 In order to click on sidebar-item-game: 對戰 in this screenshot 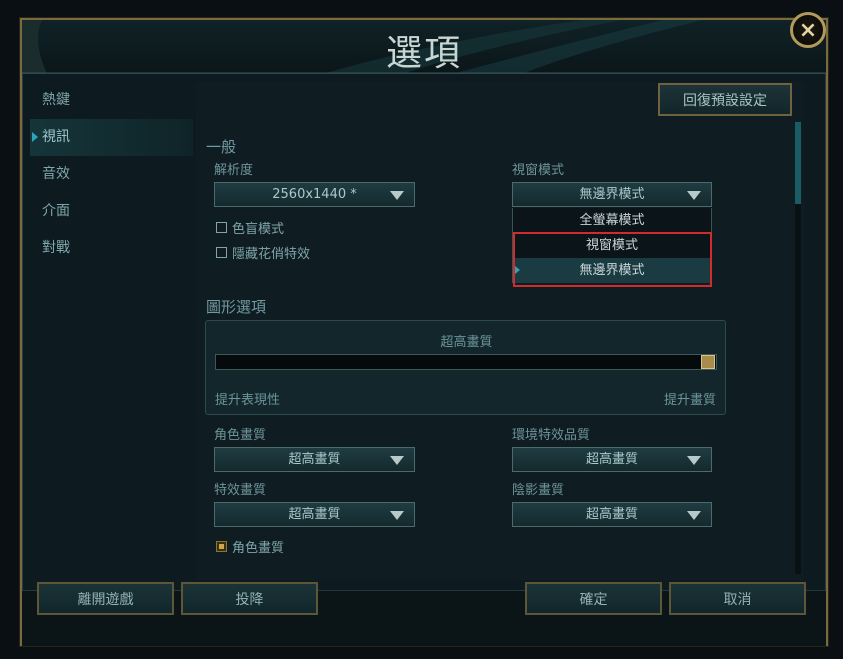, I will do `click(111, 248)`.